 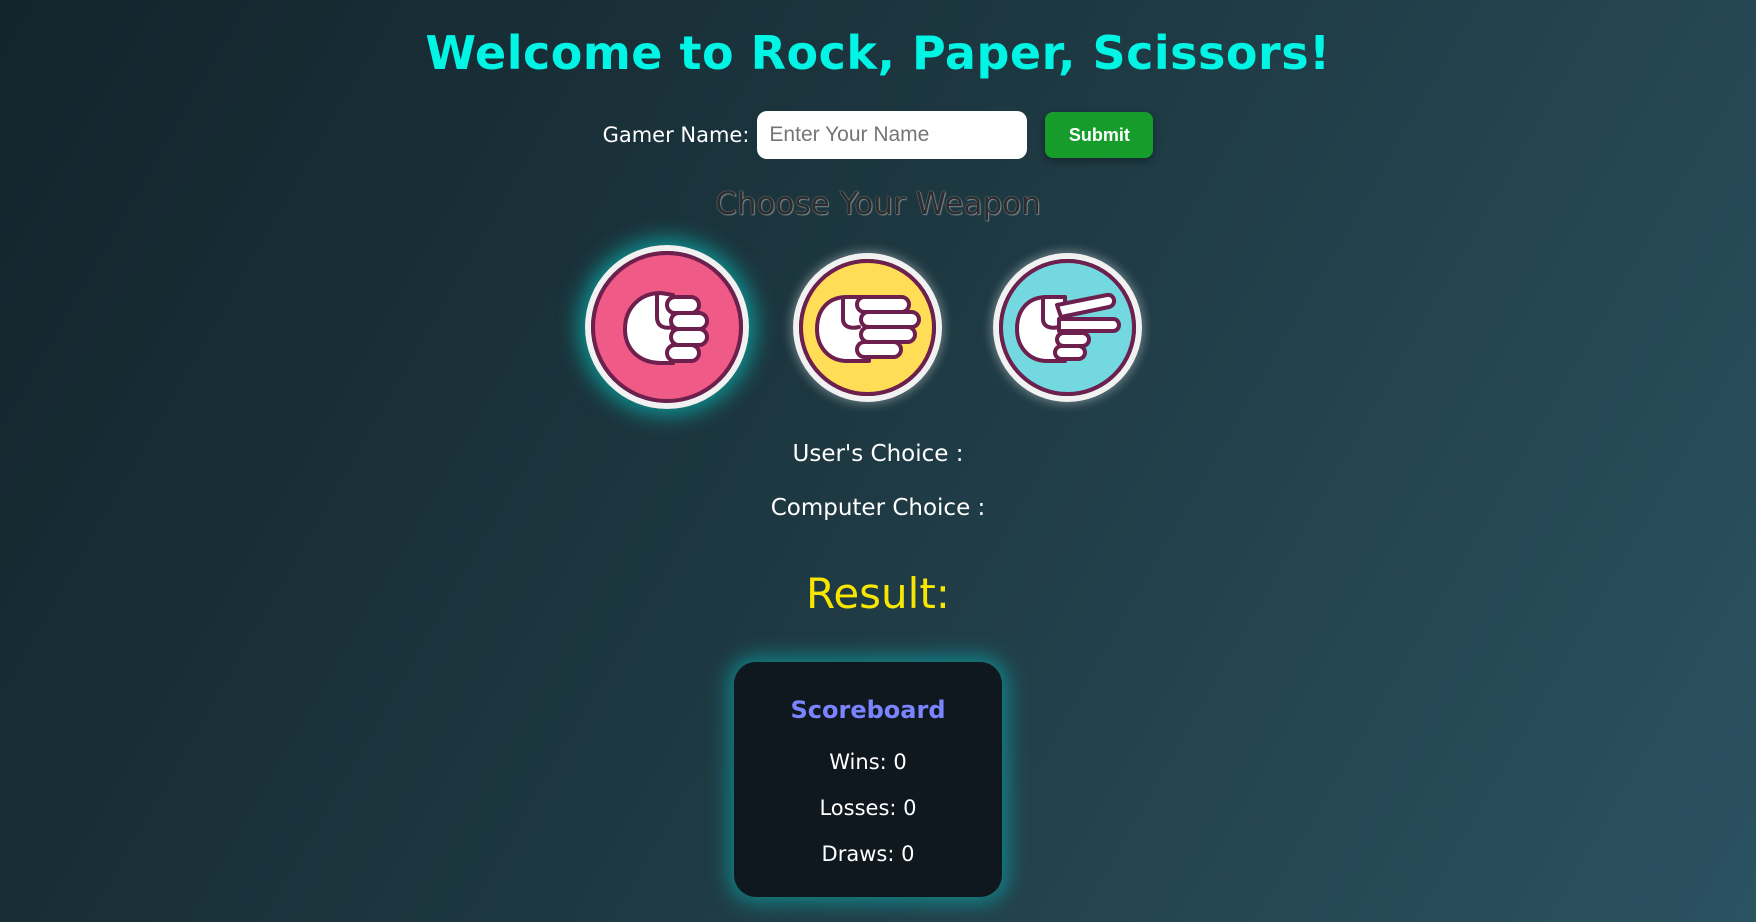 I want to click on wins-count: Wins: 0, so click(x=868, y=762).